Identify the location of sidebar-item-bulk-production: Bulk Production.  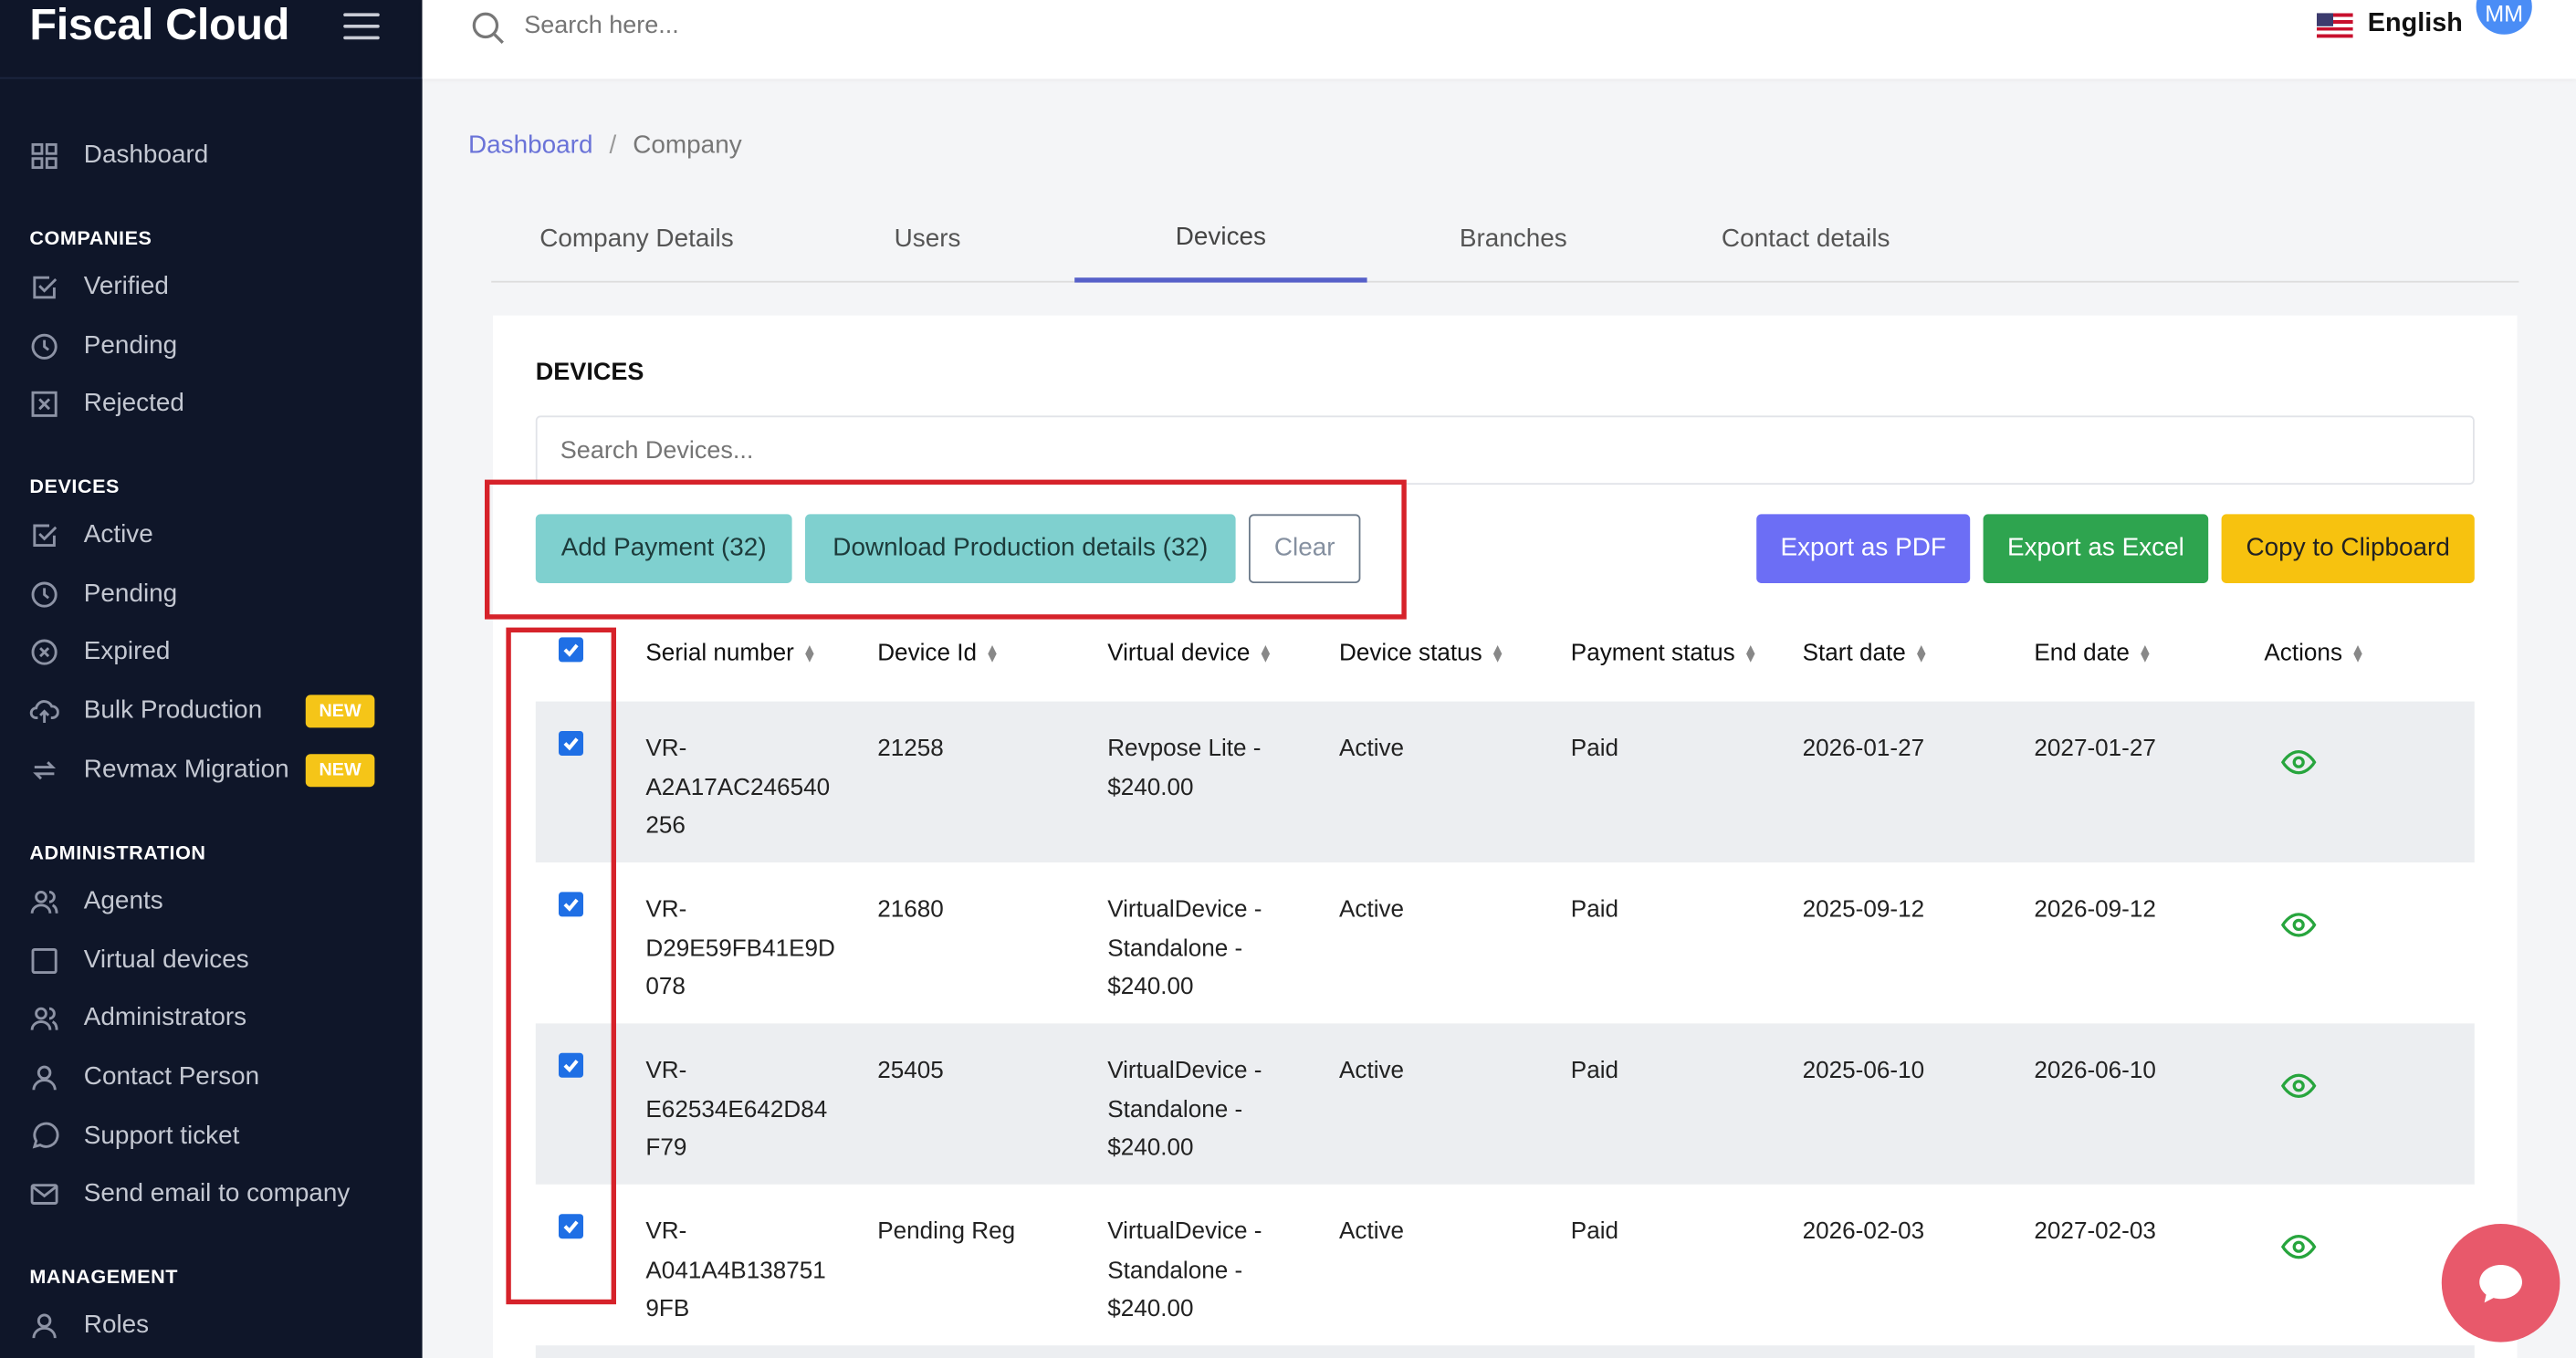
(145, 711).